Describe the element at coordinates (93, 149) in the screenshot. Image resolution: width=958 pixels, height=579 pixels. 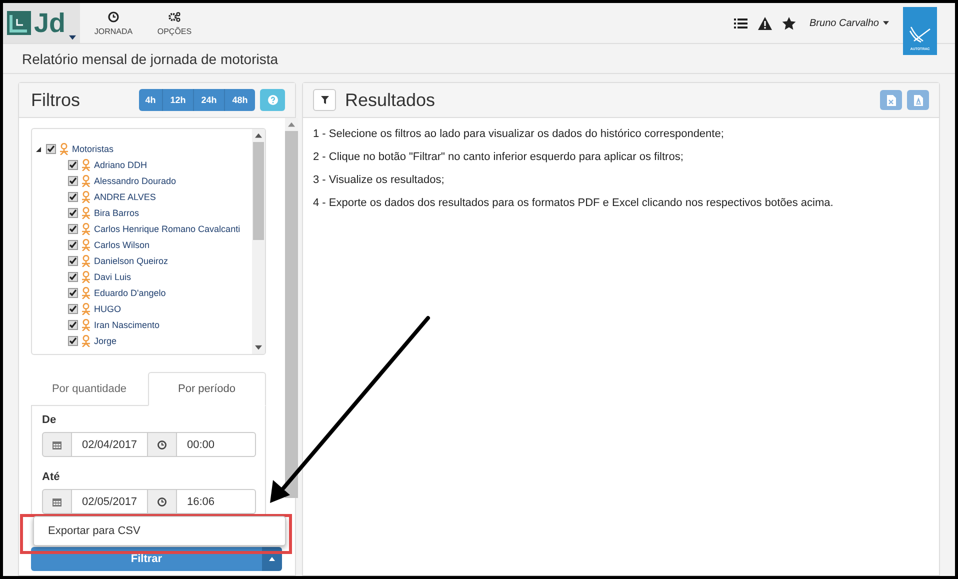
I see `tree-item: Motoristas` at that location.